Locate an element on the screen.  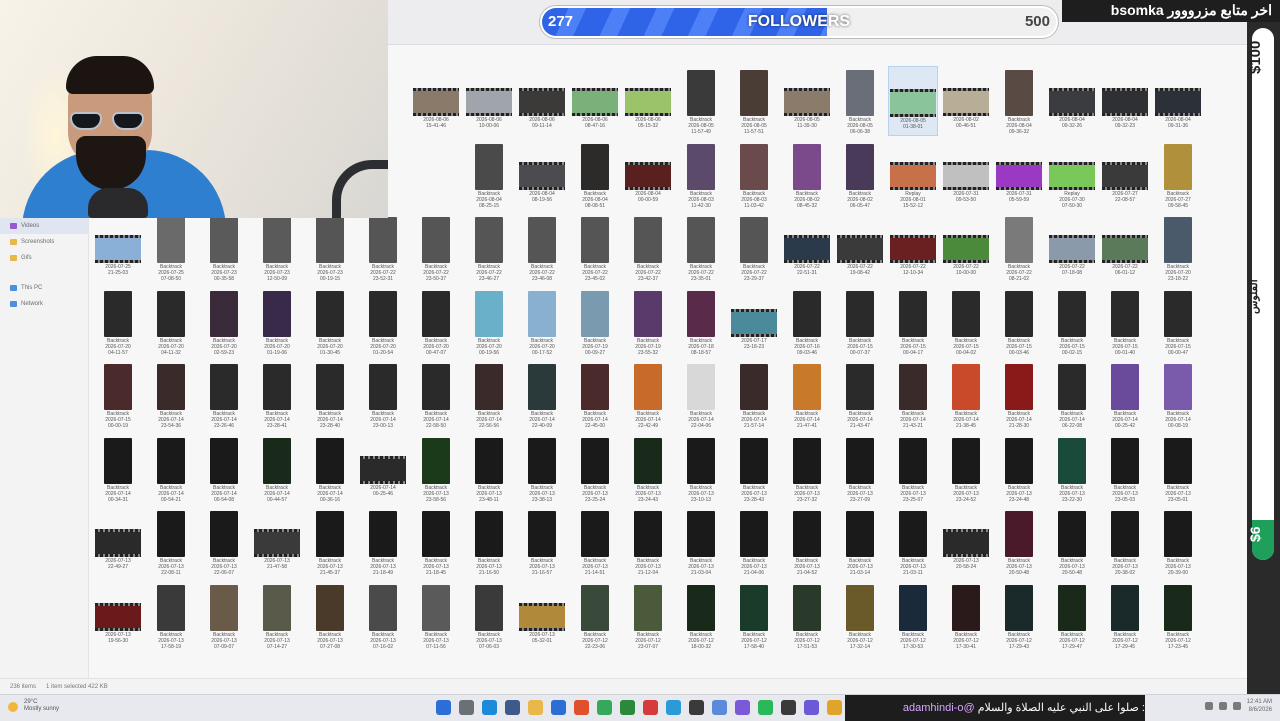
file-item: Backtrack 2026-07-14 21-57-14 is located at coordinates (754, 395).